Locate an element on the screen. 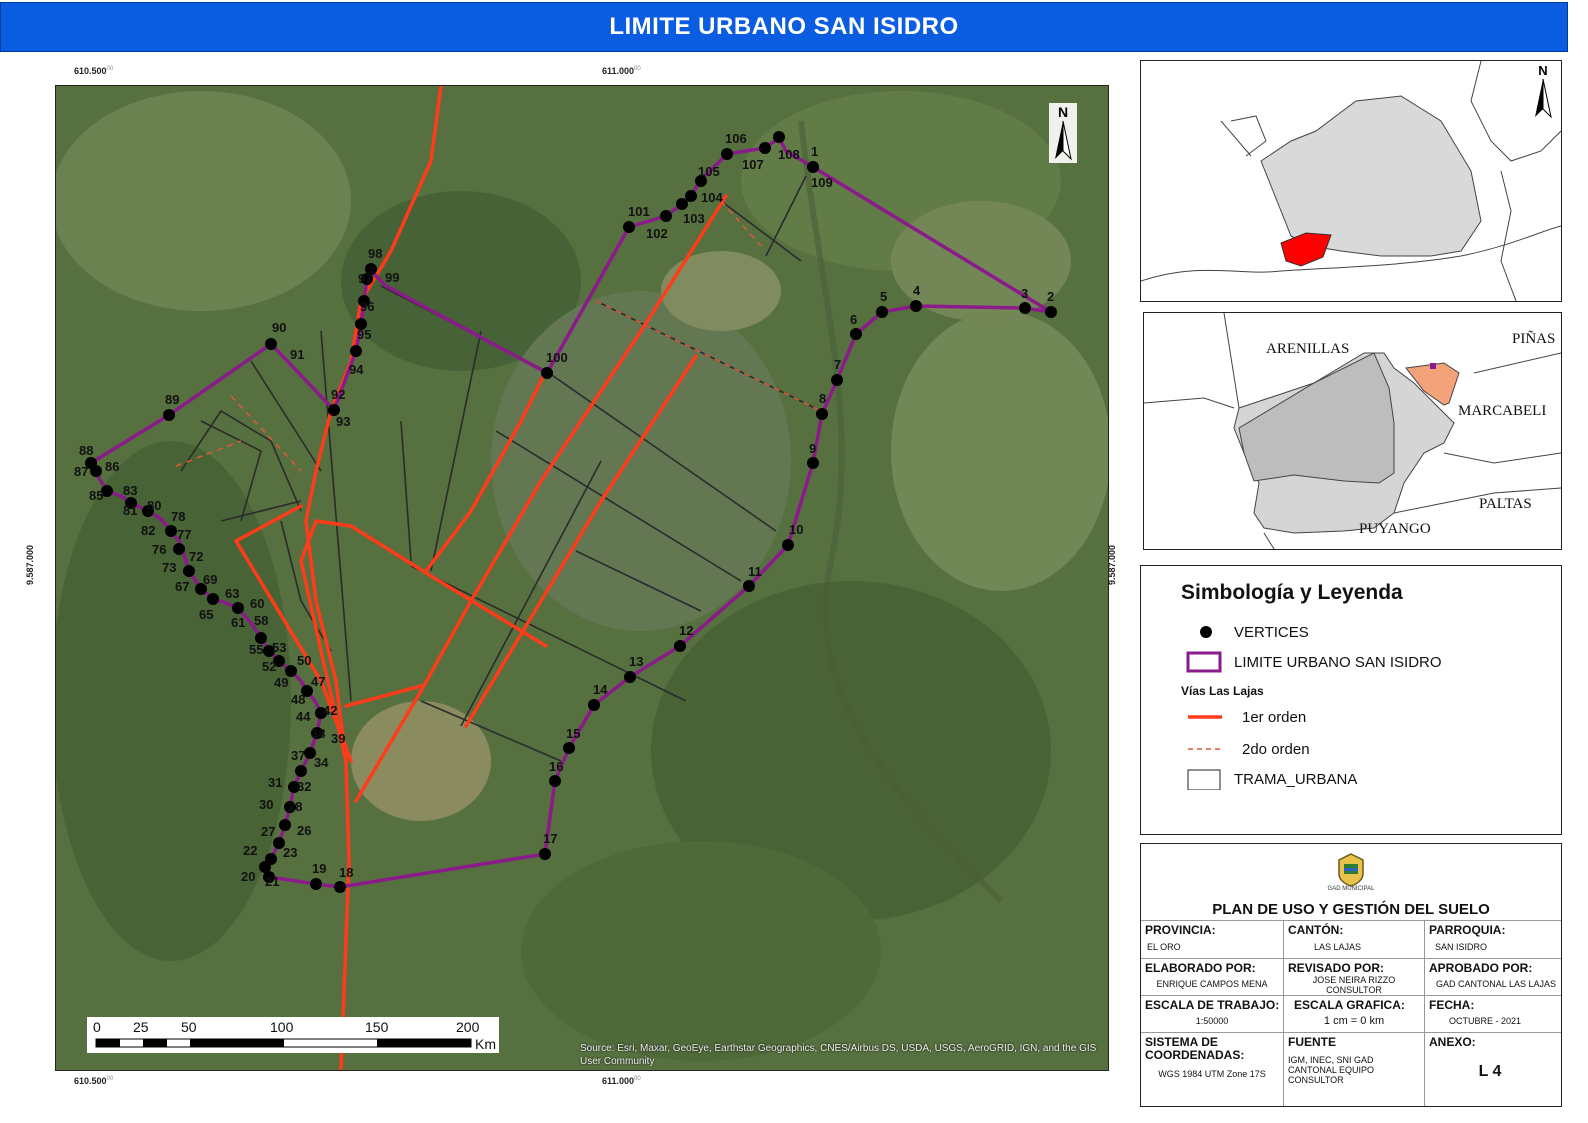 The image size is (1588, 1123). locator-map-country: N is located at coordinates (1351, 181).